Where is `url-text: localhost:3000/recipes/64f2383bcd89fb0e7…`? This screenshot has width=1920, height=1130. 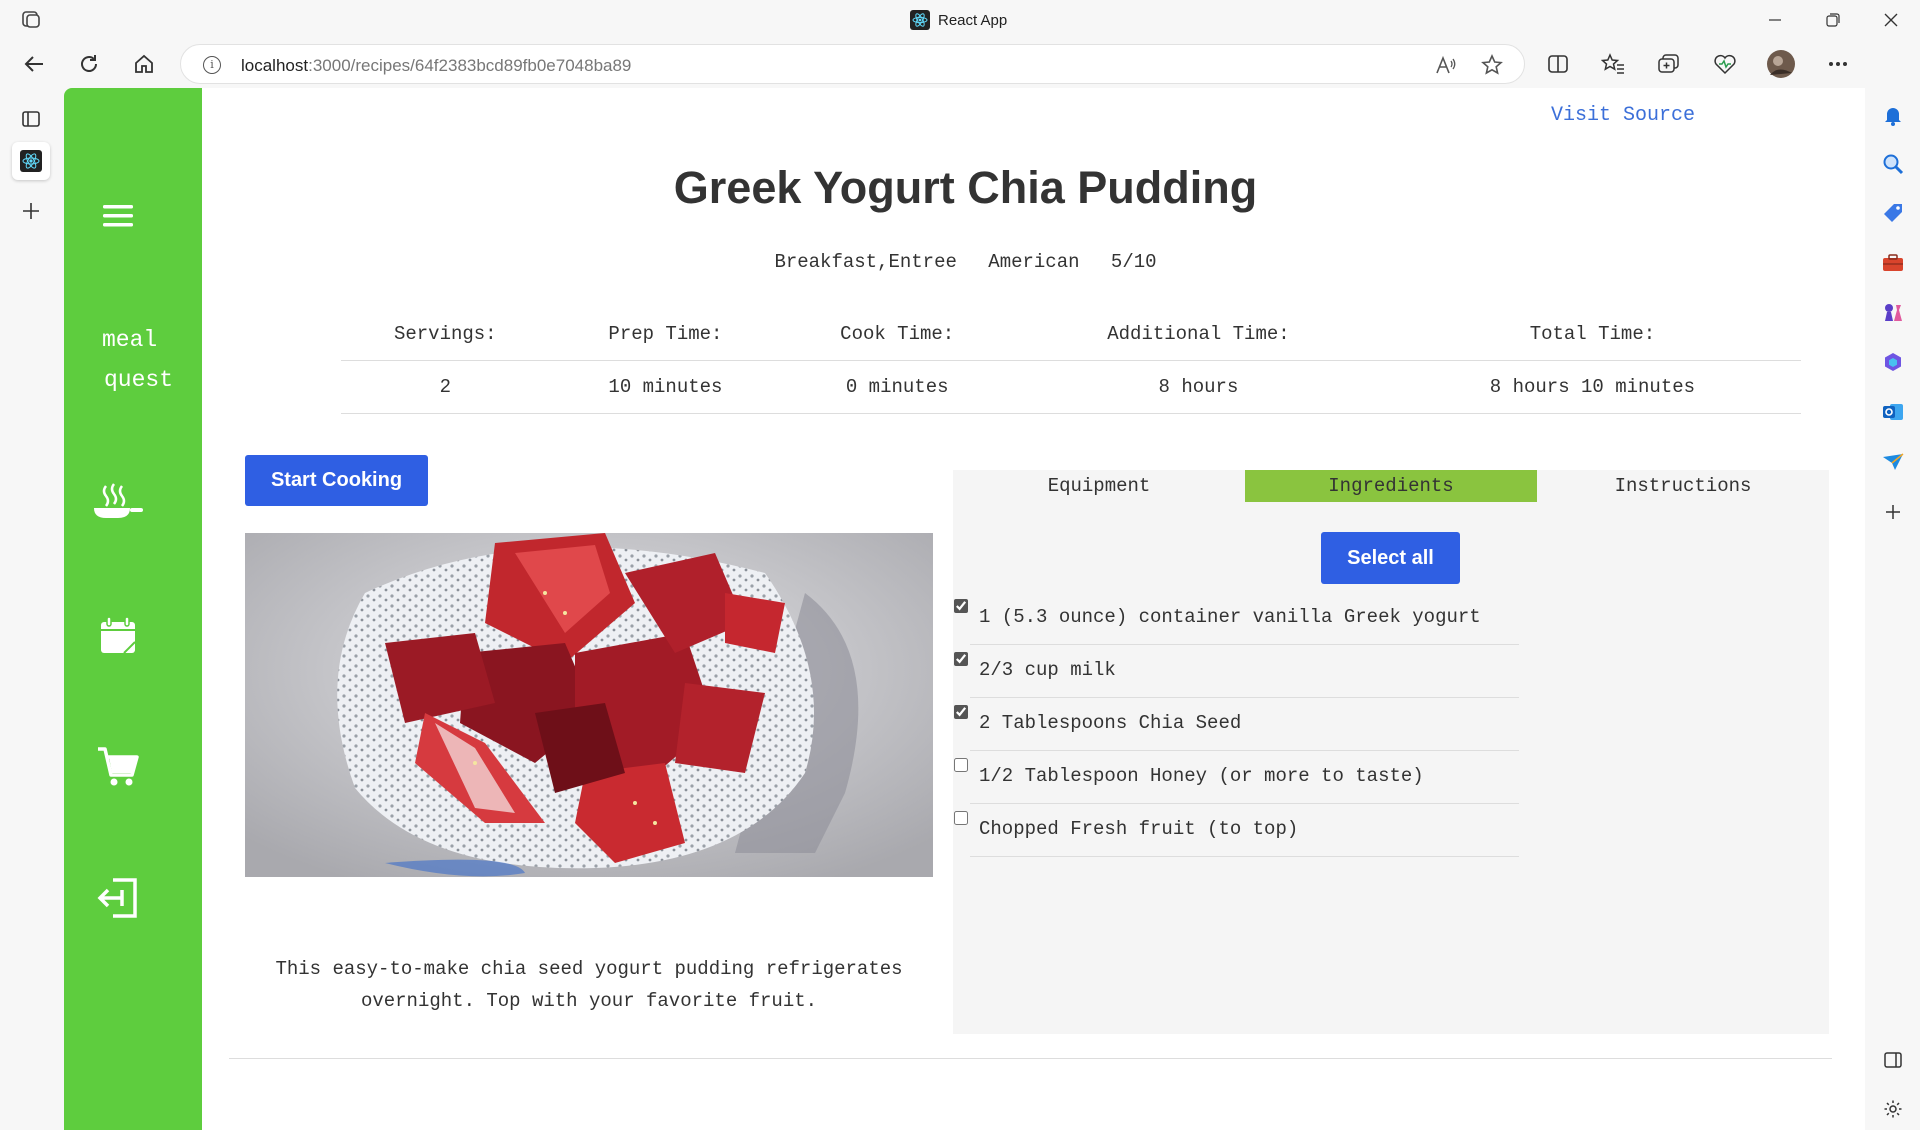 url-text: localhost:3000/recipes/64f2383bcd89fb0e7… is located at coordinates (436, 66).